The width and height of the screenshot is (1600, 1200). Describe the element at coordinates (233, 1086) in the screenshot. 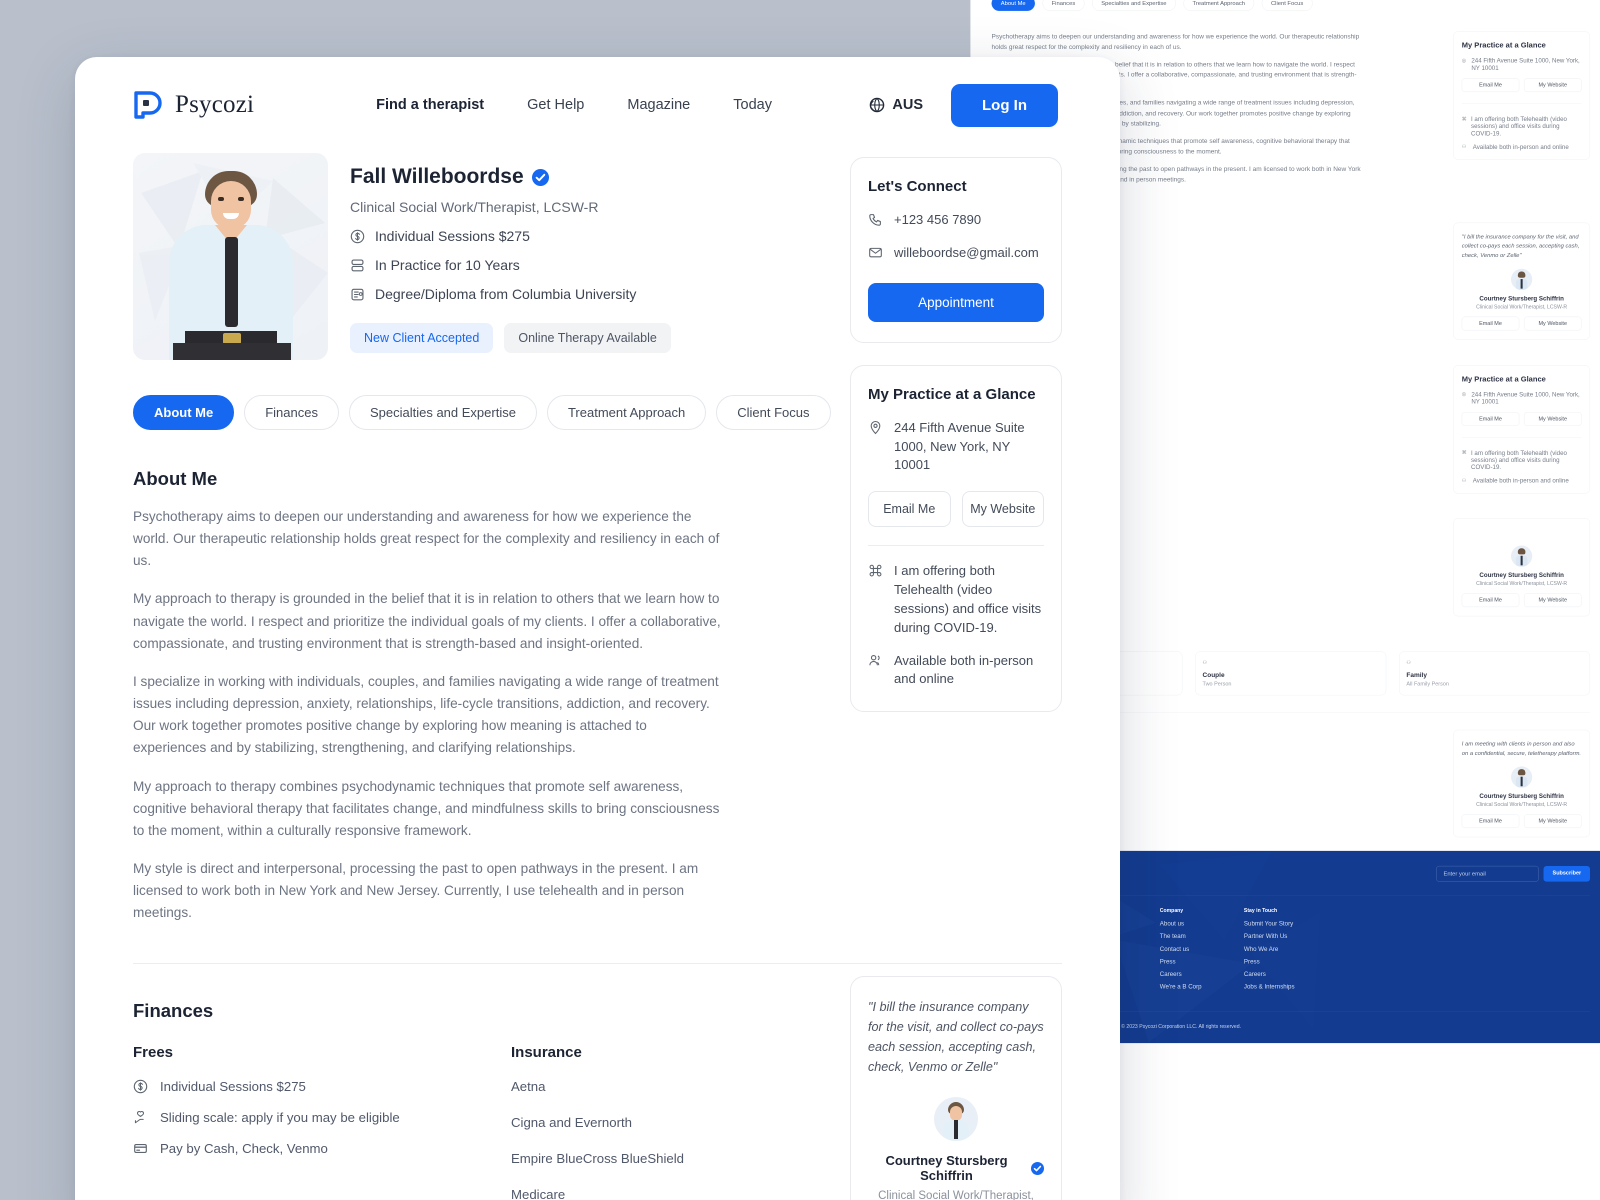

I see `fee-text: Individual Sessions $275` at that location.